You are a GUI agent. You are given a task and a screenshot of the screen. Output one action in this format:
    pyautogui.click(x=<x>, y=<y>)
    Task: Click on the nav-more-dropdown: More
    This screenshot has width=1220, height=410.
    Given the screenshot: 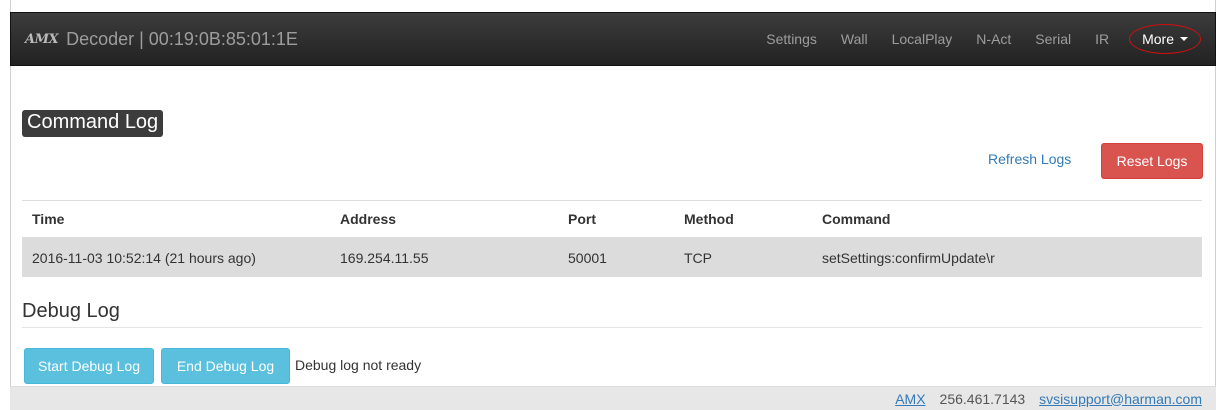 What is the action you would take?
    pyautogui.click(x=1165, y=39)
    